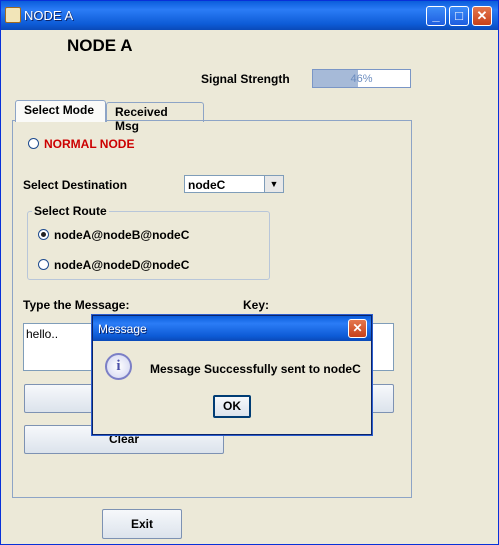  Describe the element at coordinates (232, 406) in the screenshot. I see `ok-button: OK` at that location.